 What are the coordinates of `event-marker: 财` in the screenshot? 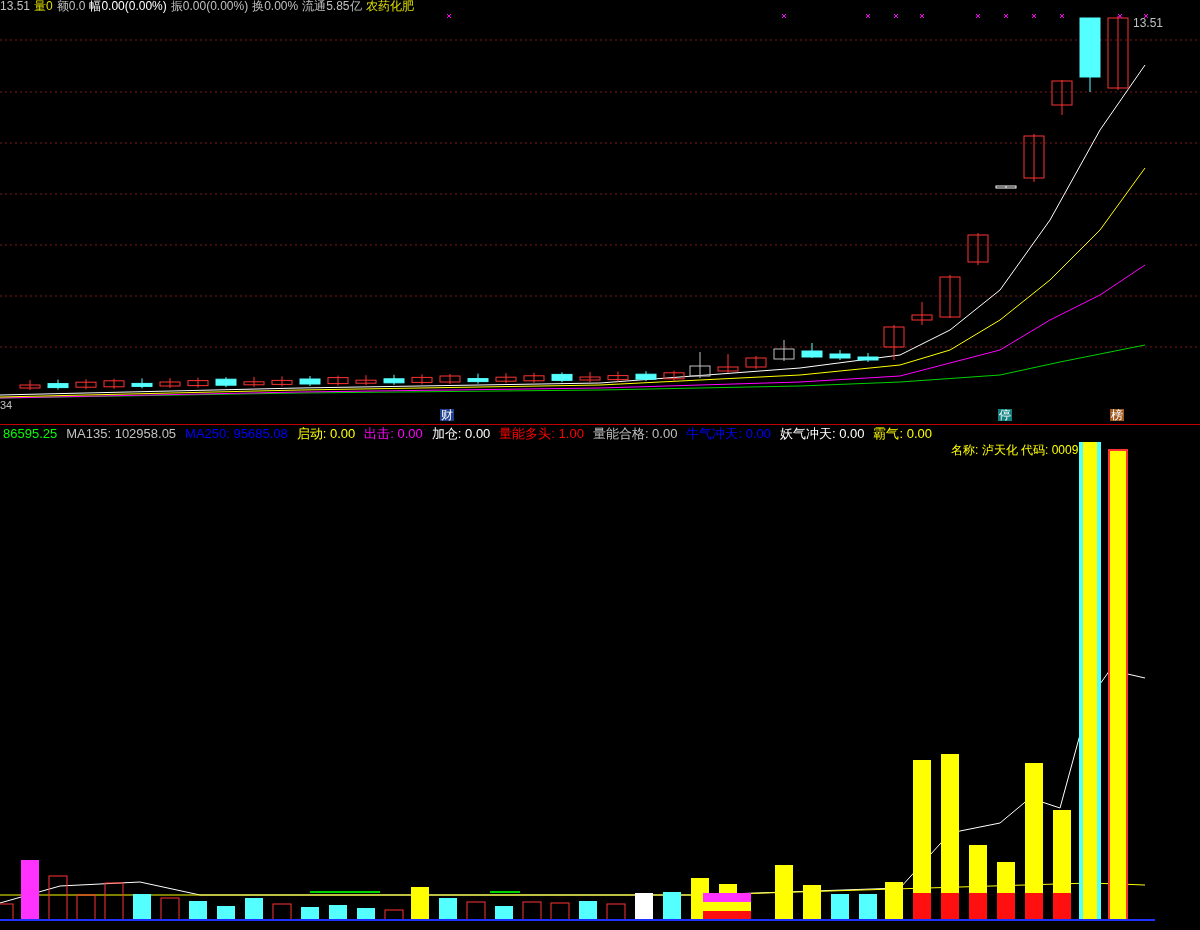 It's located at (447, 415).